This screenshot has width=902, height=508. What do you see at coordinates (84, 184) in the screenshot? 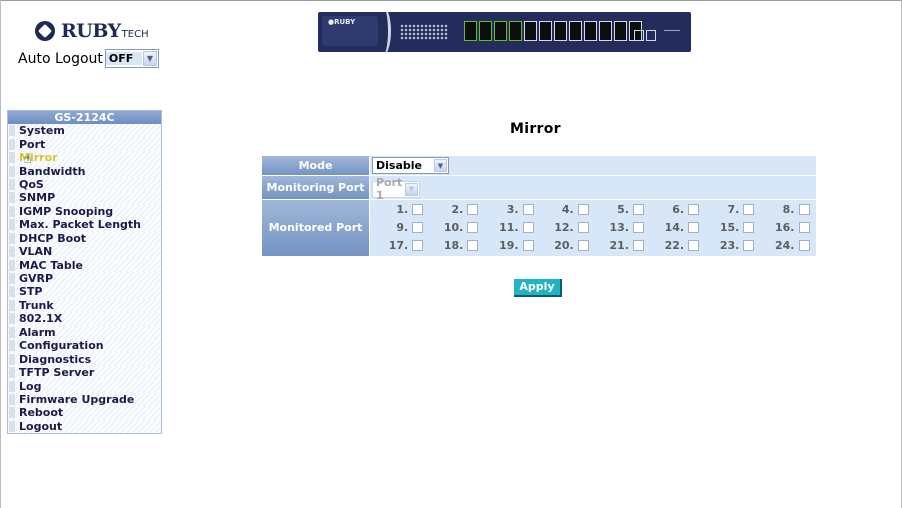
I see `sidebar-item-qos: QoS` at bounding box center [84, 184].